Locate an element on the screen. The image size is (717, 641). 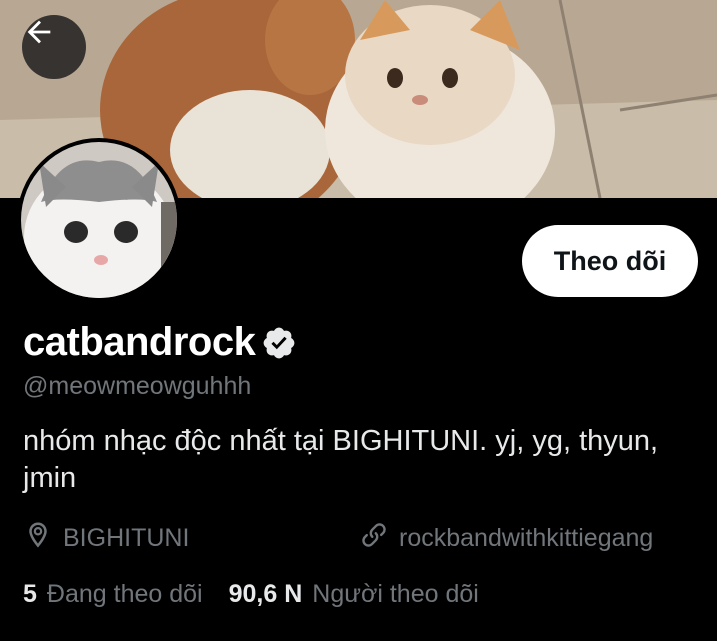
followers-count: 90,6 N is located at coordinates (265, 594).